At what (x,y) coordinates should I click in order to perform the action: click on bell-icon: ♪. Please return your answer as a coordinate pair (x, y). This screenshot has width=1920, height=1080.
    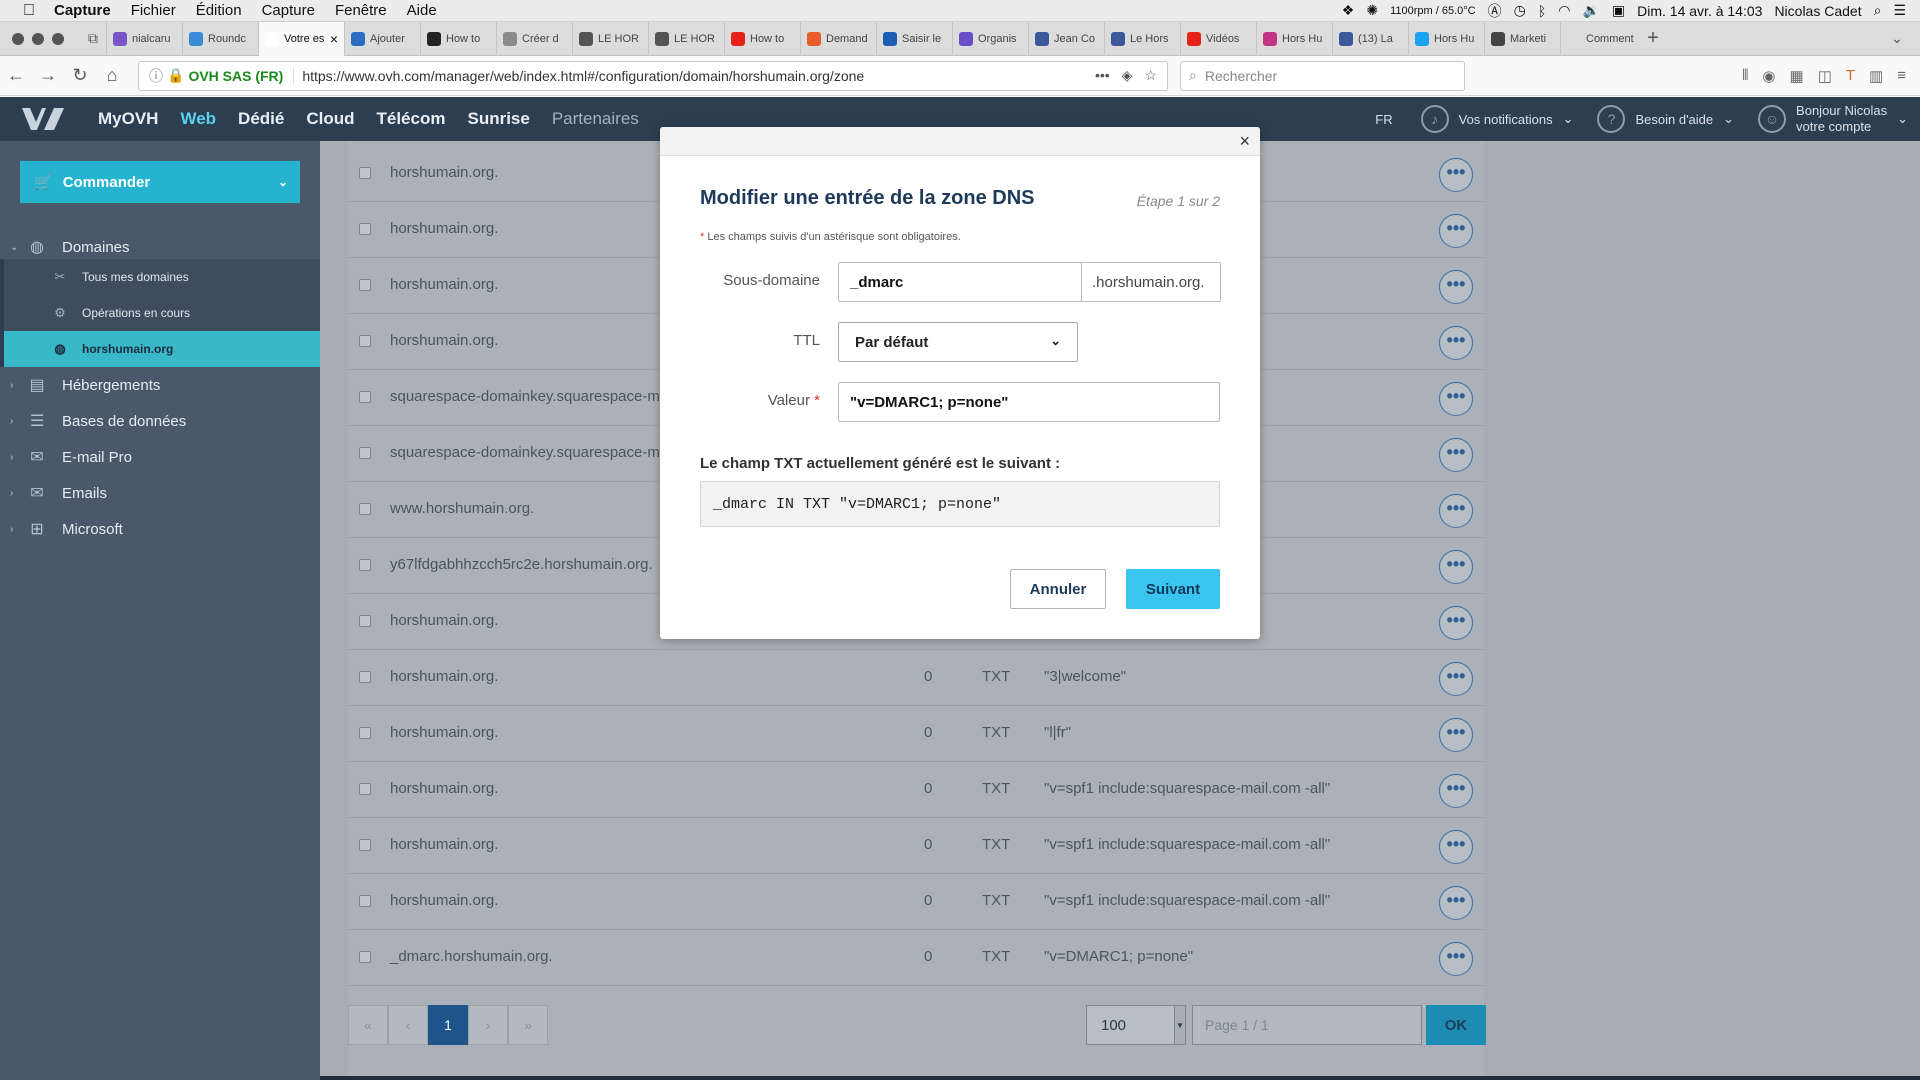
    Looking at the image, I should click on (1434, 119).